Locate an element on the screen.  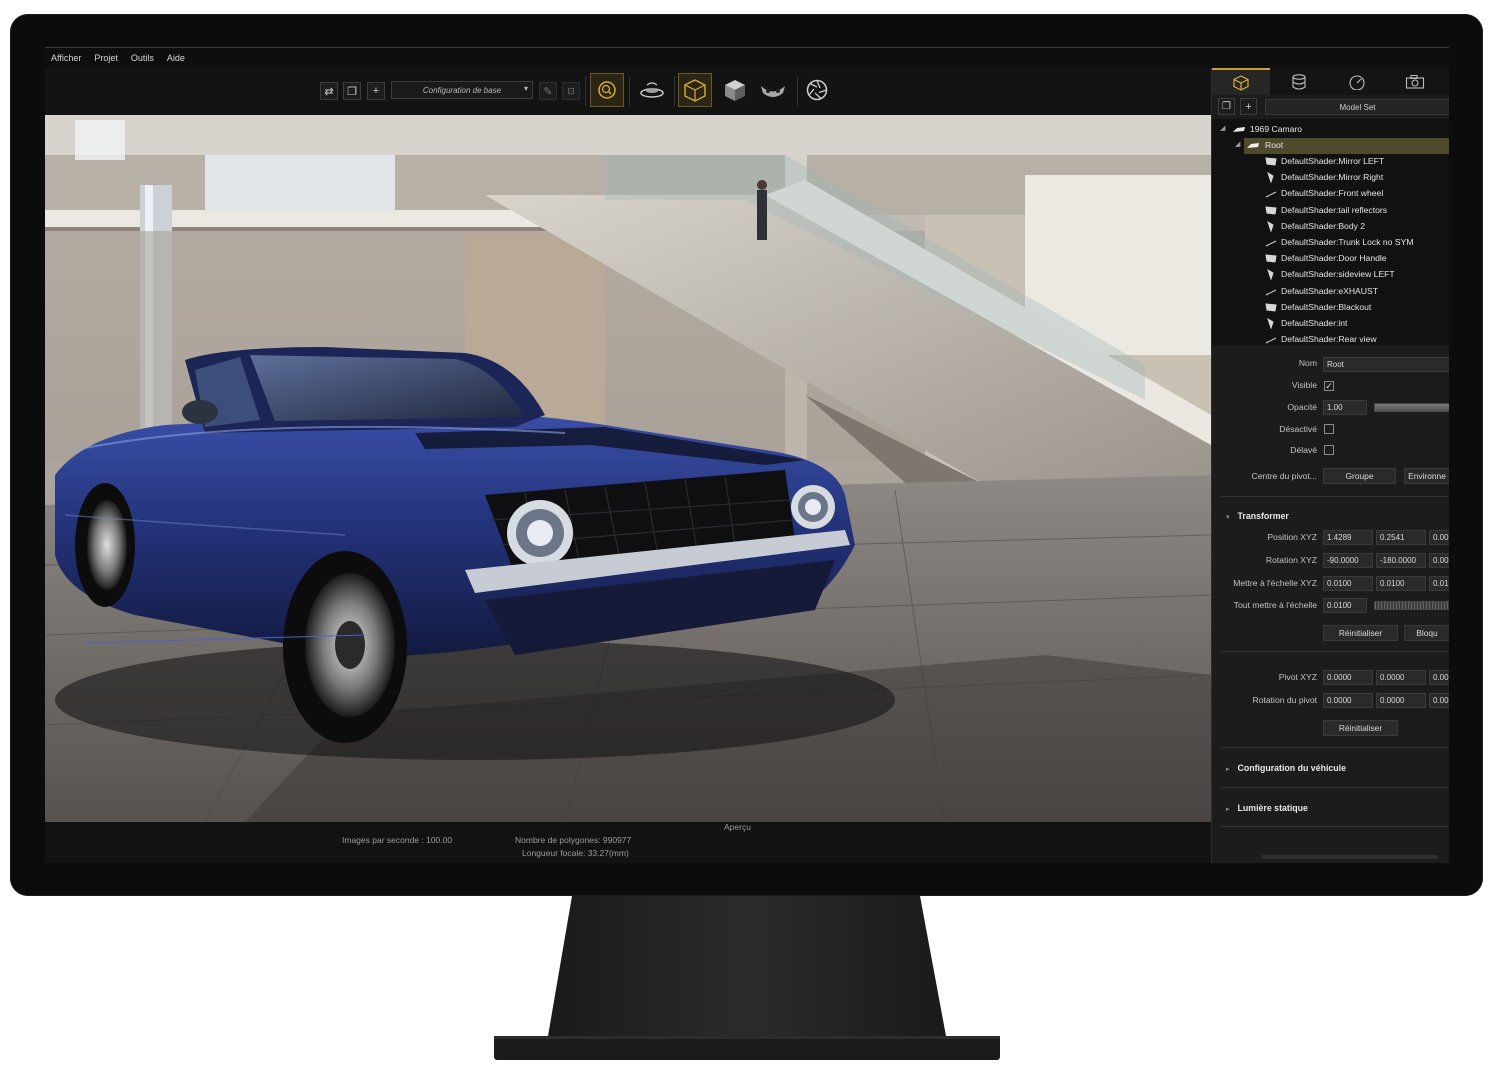
position-y-field: 0.2541 is located at coordinates (1401, 537).